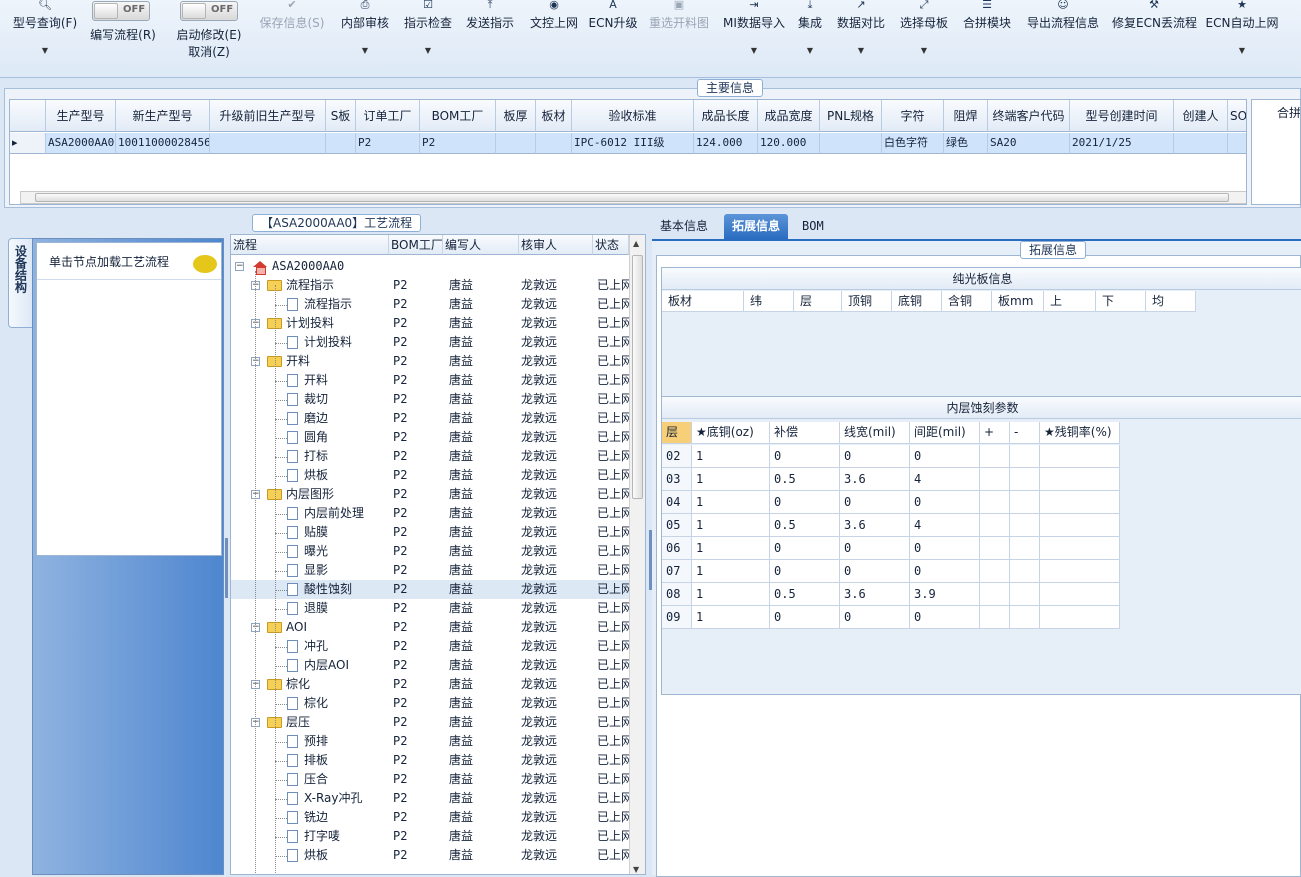  I want to click on toolbar-button: ▣ 重选开料图, so click(679, 31).